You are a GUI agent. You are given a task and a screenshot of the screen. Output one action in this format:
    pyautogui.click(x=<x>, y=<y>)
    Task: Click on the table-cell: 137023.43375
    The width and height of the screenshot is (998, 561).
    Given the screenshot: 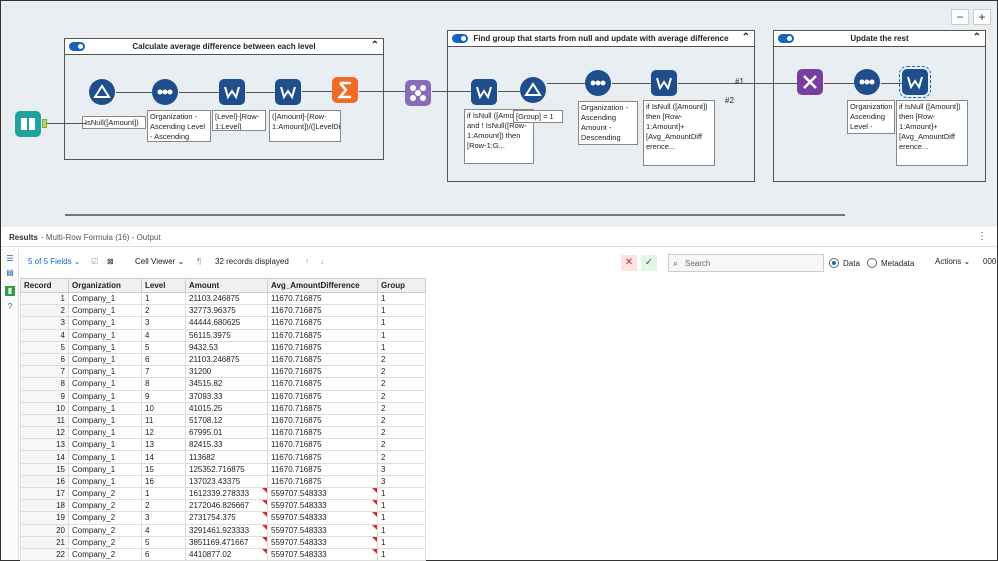 What is the action you would take?
    pyautogui.click(x=226, y=481)
    